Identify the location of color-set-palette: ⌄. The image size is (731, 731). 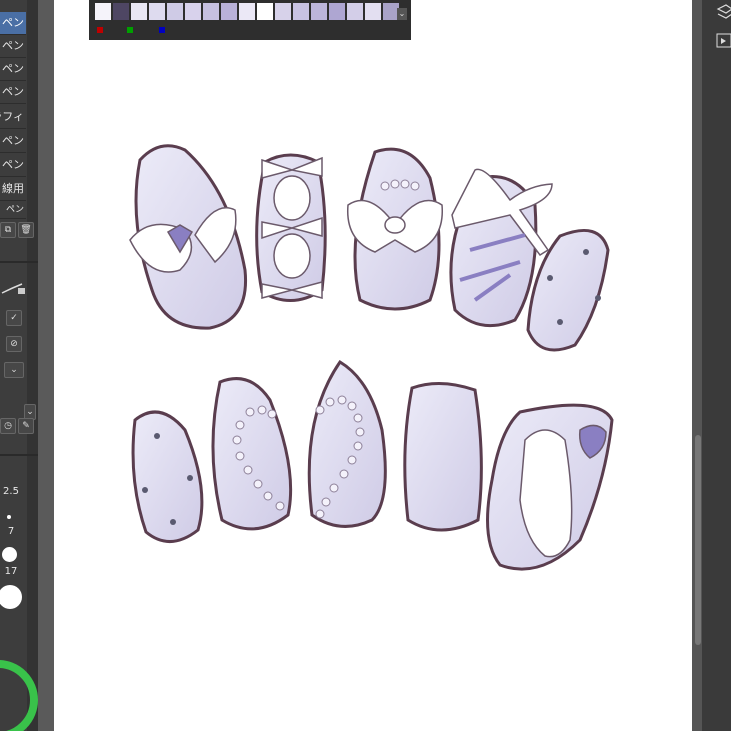
(250, 20).